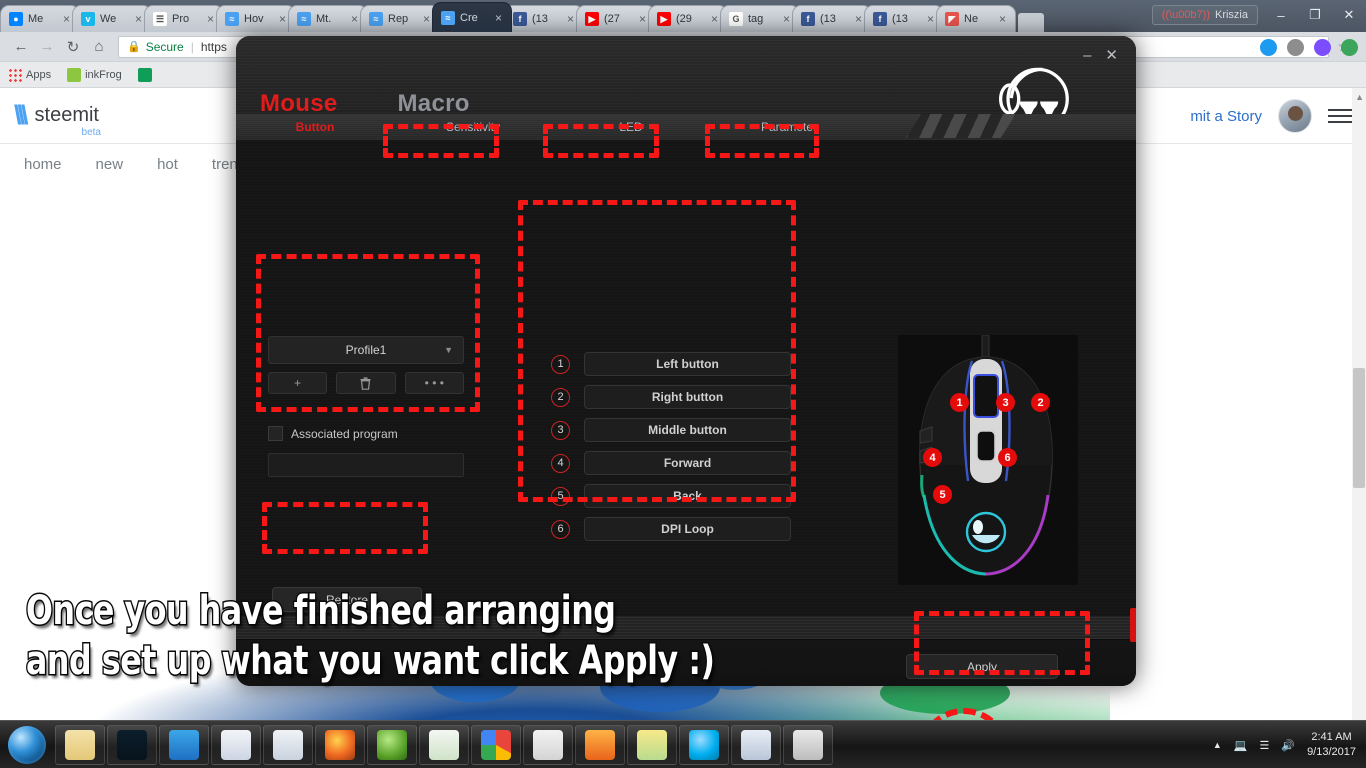 Image resolution: width=1366 pixels, height=768 pixels. I want to click on browser-tab: ≈ Hov ×, so click(256, 18).